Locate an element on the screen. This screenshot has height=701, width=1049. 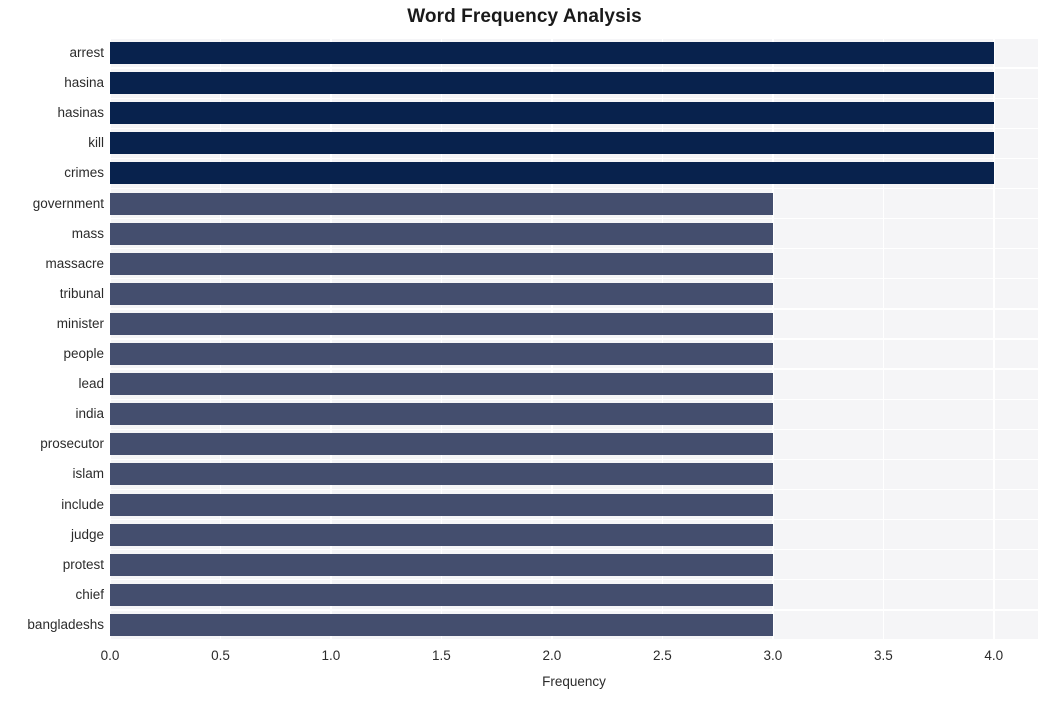
y-axis-tick-label: government is located at coordinates (68, 203).